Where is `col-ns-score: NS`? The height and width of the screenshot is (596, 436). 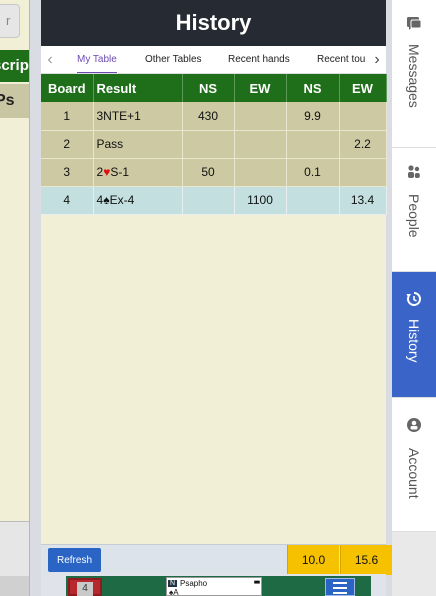 col-ns-score: NS is located at coordinates (208, 88).